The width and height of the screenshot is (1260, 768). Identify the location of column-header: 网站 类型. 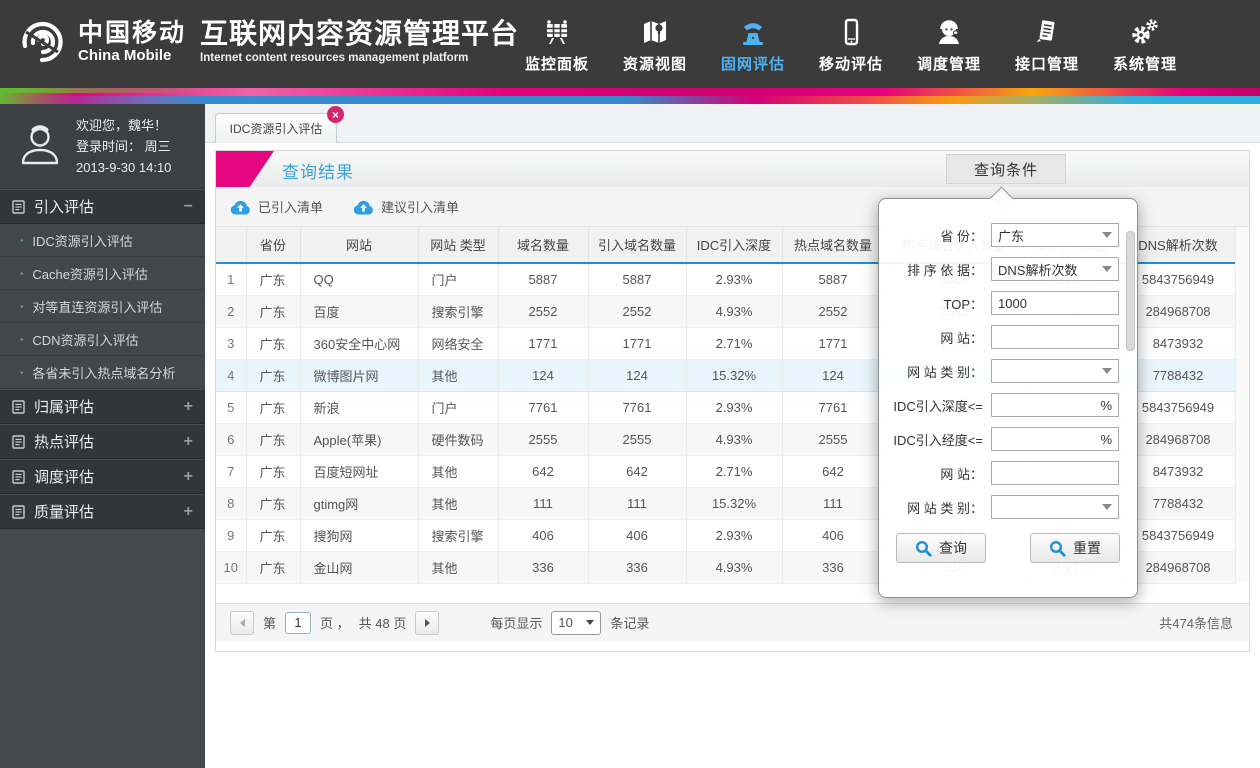
(458, 245).